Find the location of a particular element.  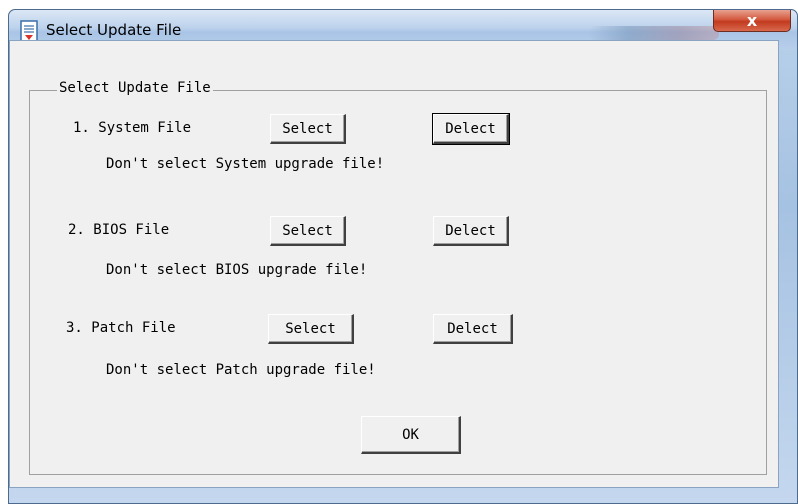

system-delect-button: Delect is located at coordinates (471, 129).